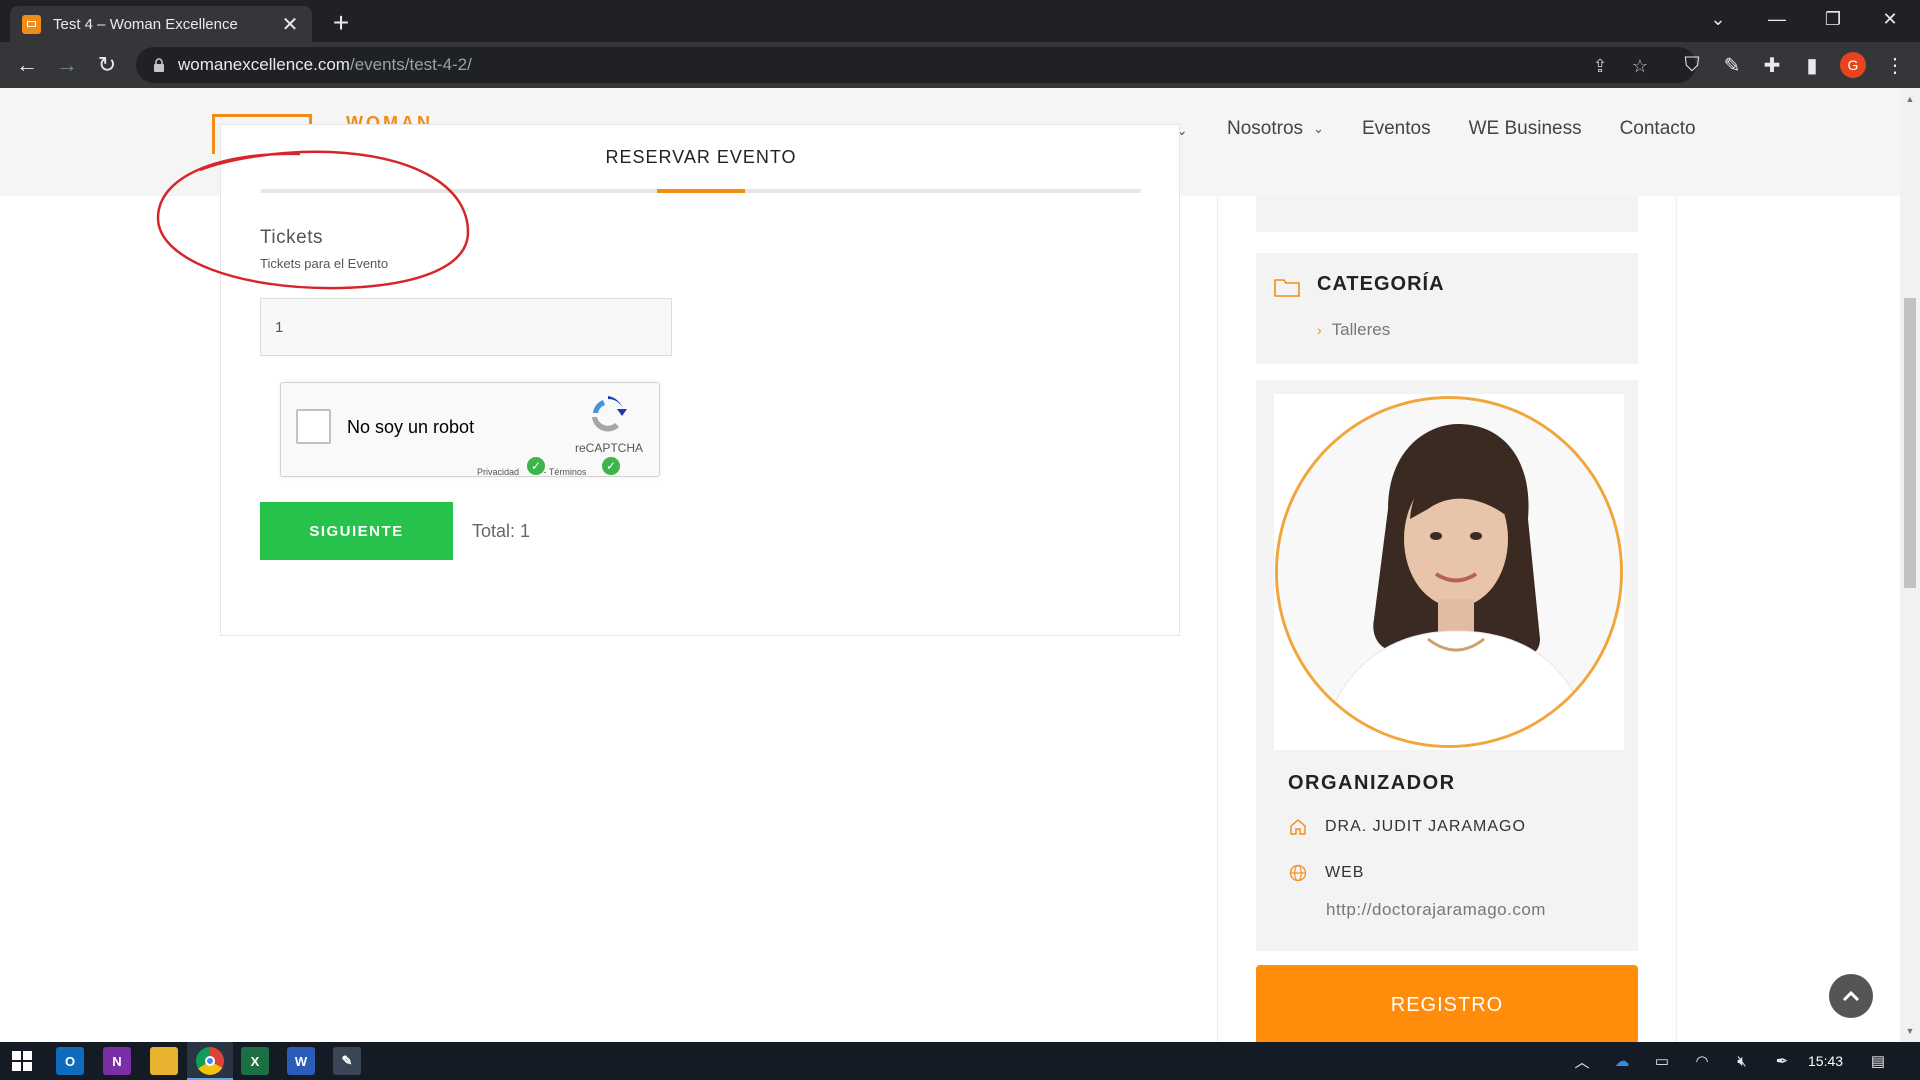 The width and height of the screenshot is (1920, 1080). Describe the element at coordinates (1600, 66) in the screenshot. I see `share-icon: ⇪` at that location.